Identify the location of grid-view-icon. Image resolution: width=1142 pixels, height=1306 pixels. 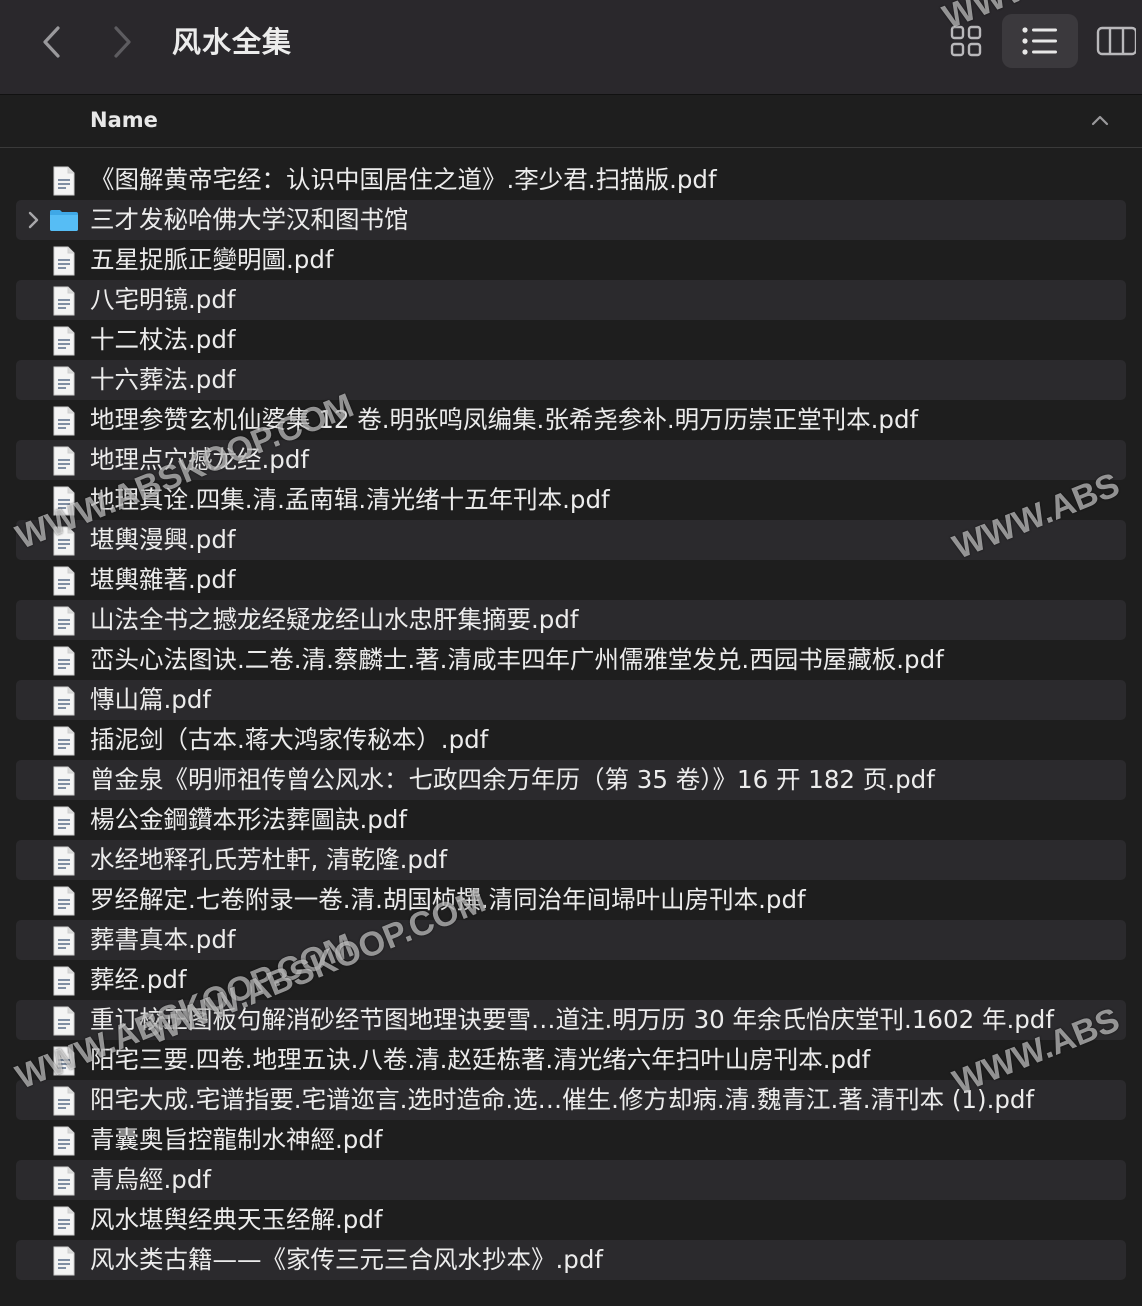
(966, 41).